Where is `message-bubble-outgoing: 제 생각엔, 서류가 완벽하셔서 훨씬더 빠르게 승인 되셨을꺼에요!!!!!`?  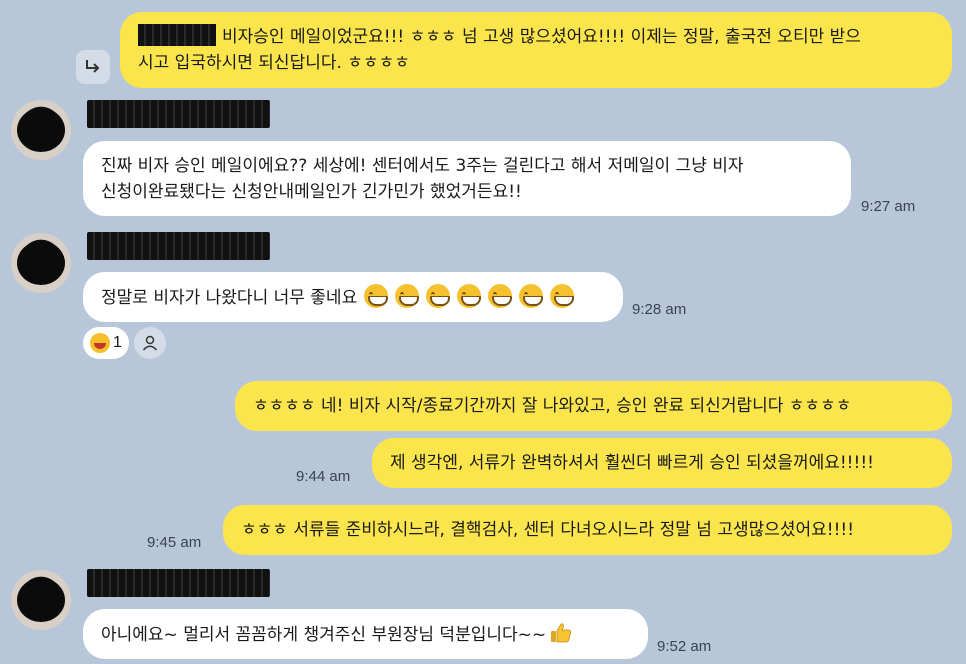
message-bubble-outgoing: 제 생각엔, 서류가 완벽하셔서 훨씬더 빠르게 승인 되셨을꺼에요!!!!! is located at coordinates (662, 463).